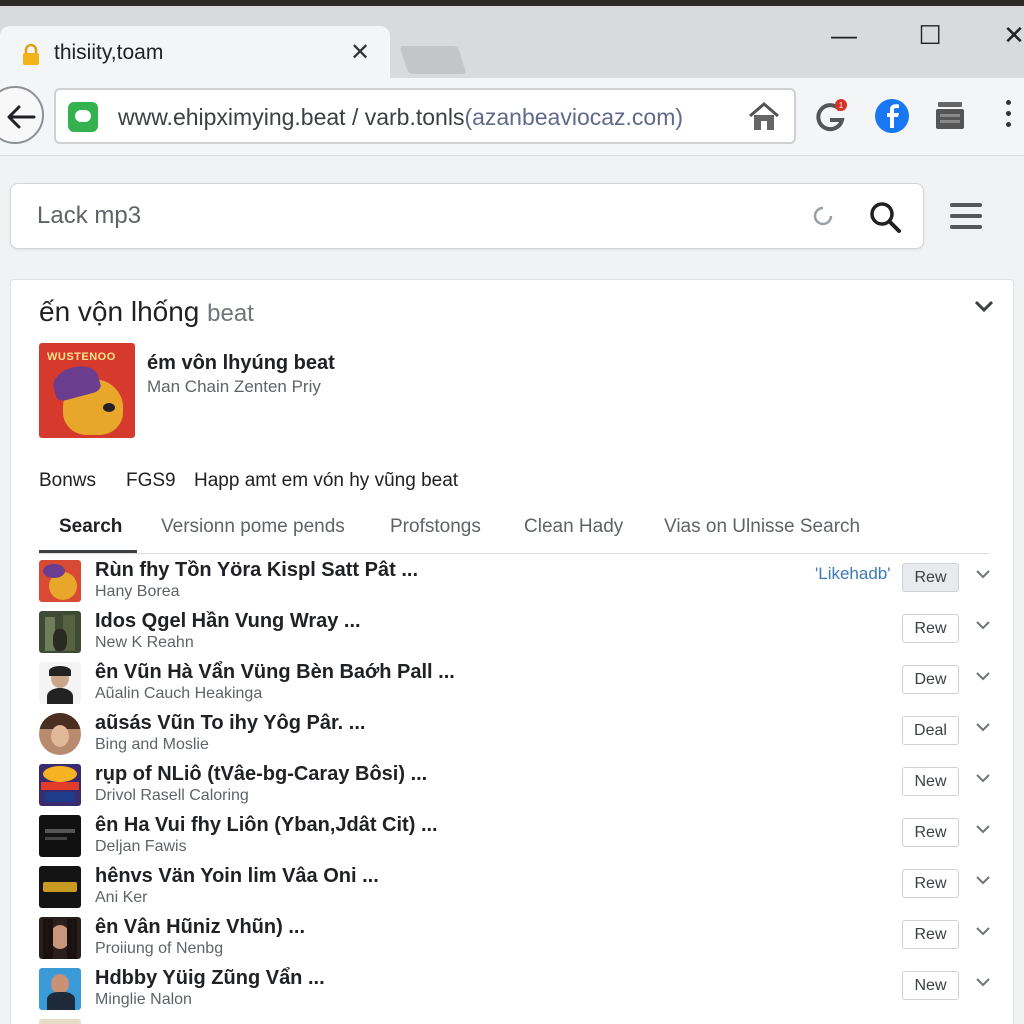  I want to click on back-button, so click(22, 115).